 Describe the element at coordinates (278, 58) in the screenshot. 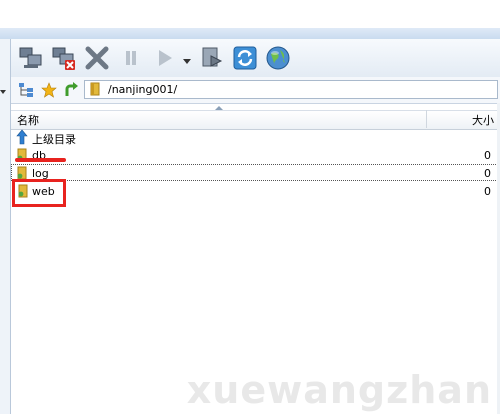

I see `globe-icon` at that location.